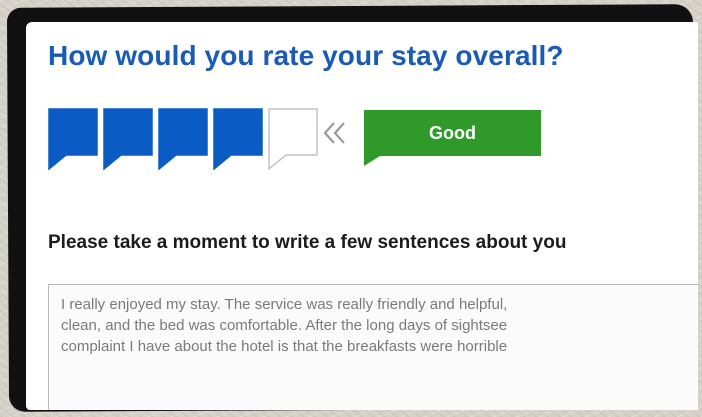 This screenshot has width=702, height=417. Describe the element at coordinates (336, 133) in the screenshot. I see `double-chevron-left-icon` at that location.